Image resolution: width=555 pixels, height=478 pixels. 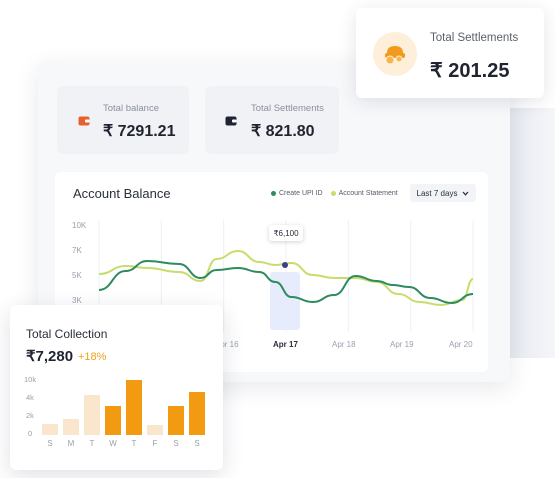 I want to click on x-tick: Apr 20, so click(x=461, y=344).